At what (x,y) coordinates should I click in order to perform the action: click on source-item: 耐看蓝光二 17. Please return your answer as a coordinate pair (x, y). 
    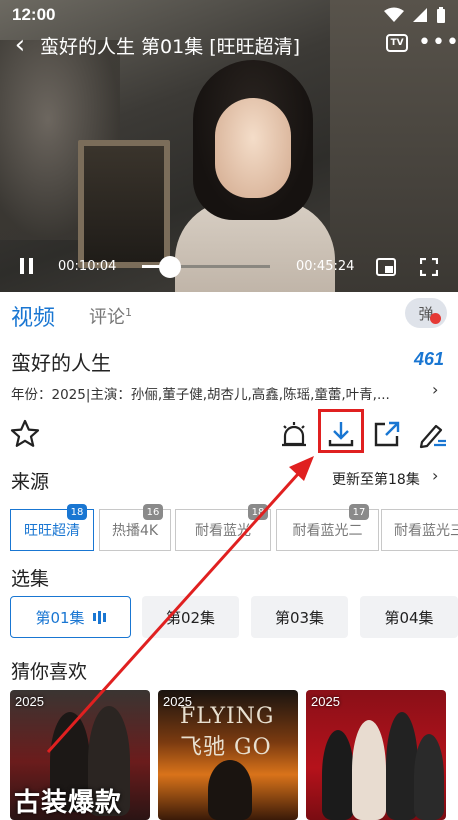
    Looking at the image, I should click on (327, 527).